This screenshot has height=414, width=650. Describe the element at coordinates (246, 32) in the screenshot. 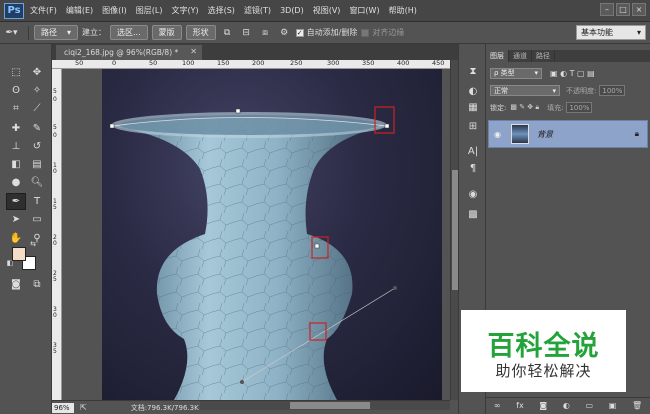

I see `path-alignment-icon: ⊟` at that location.